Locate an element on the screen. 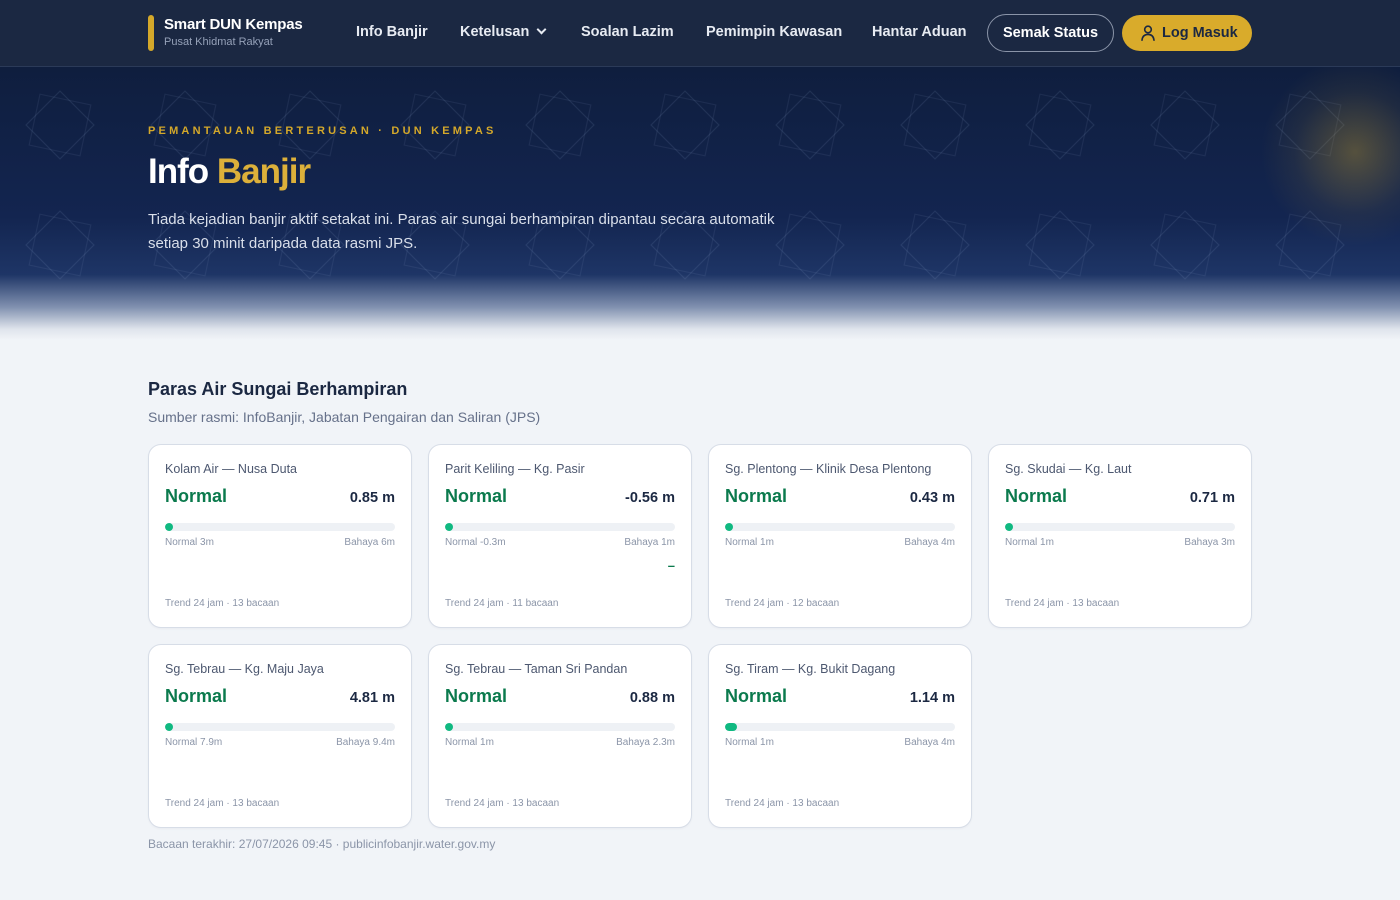 This screenshot has height=900, width=1400. page-title-part2: Banjir is located at coordinates (263, 171).